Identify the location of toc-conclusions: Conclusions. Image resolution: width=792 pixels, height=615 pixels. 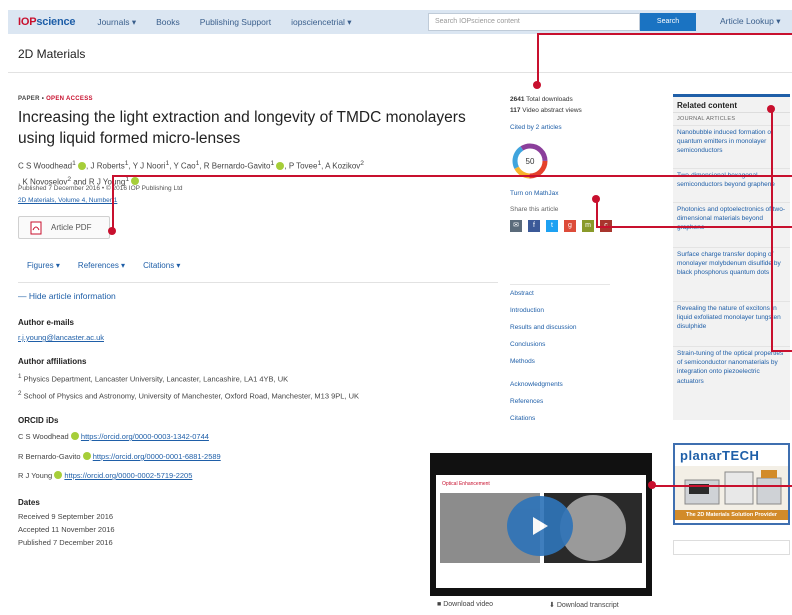
(527, 344).